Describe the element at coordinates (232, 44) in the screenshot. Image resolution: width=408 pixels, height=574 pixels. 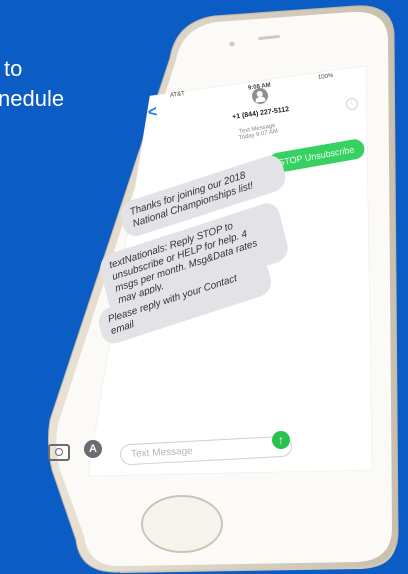
I see `front-camera` at that location.